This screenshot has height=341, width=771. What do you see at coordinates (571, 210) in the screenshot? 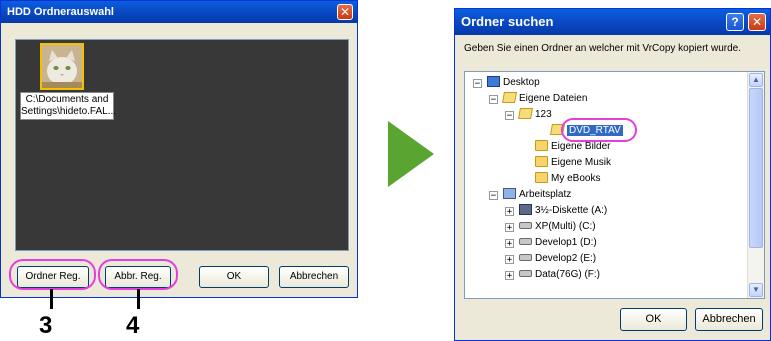
I see `tree-label: 3½-Diskette (A:)` at bounding box center [571, 210].